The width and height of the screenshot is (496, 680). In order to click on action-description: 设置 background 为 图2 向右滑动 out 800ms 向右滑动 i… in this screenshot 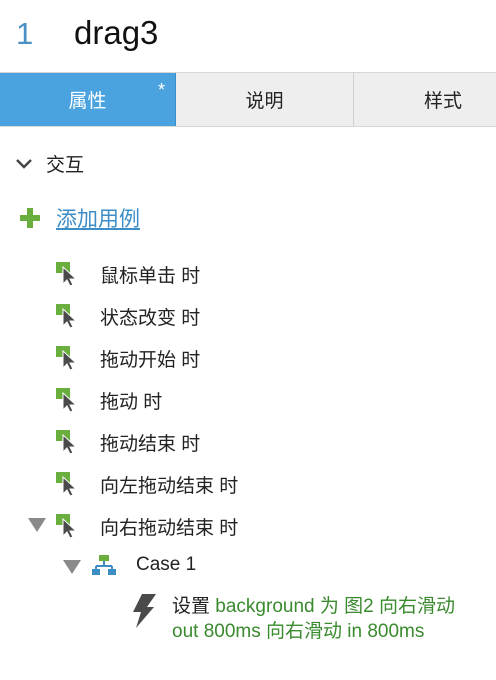, I will do `click(327, 619)`.